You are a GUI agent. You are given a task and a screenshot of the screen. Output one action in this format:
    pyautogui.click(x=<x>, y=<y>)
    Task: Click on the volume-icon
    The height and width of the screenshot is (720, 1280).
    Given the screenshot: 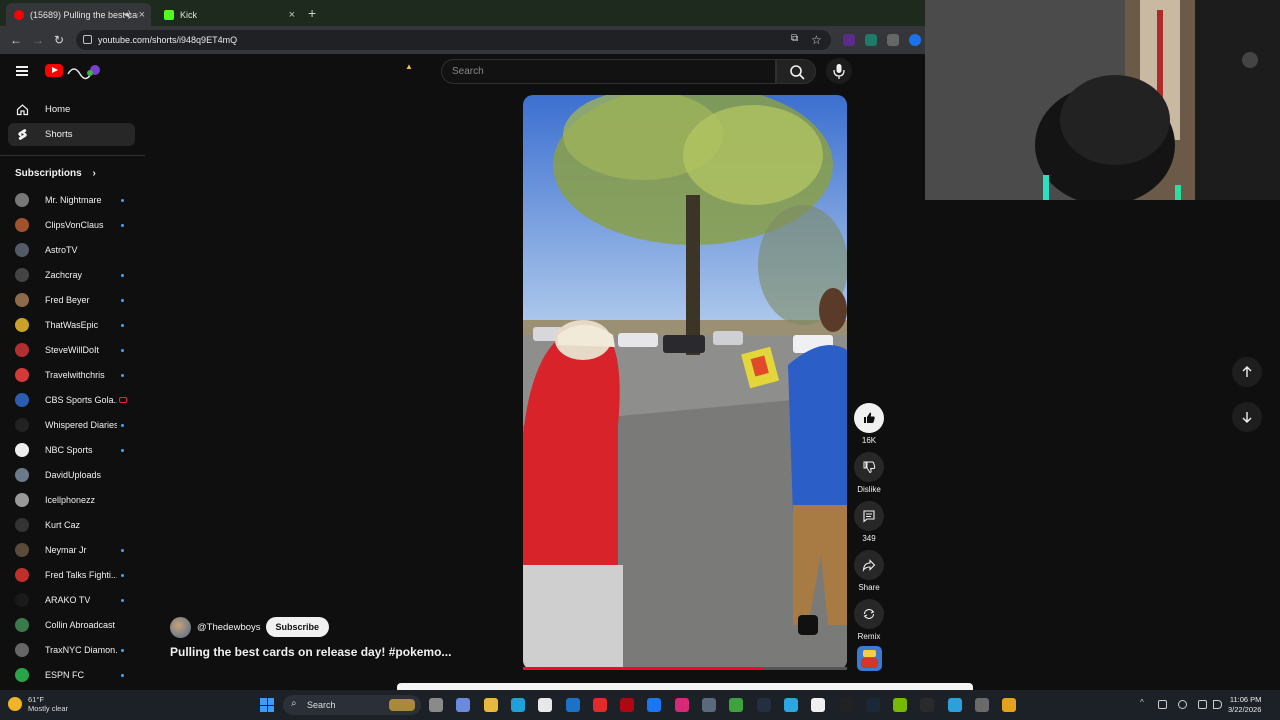 What is the action you would take?
    pyautogui.click(x=1217, y=704)
    